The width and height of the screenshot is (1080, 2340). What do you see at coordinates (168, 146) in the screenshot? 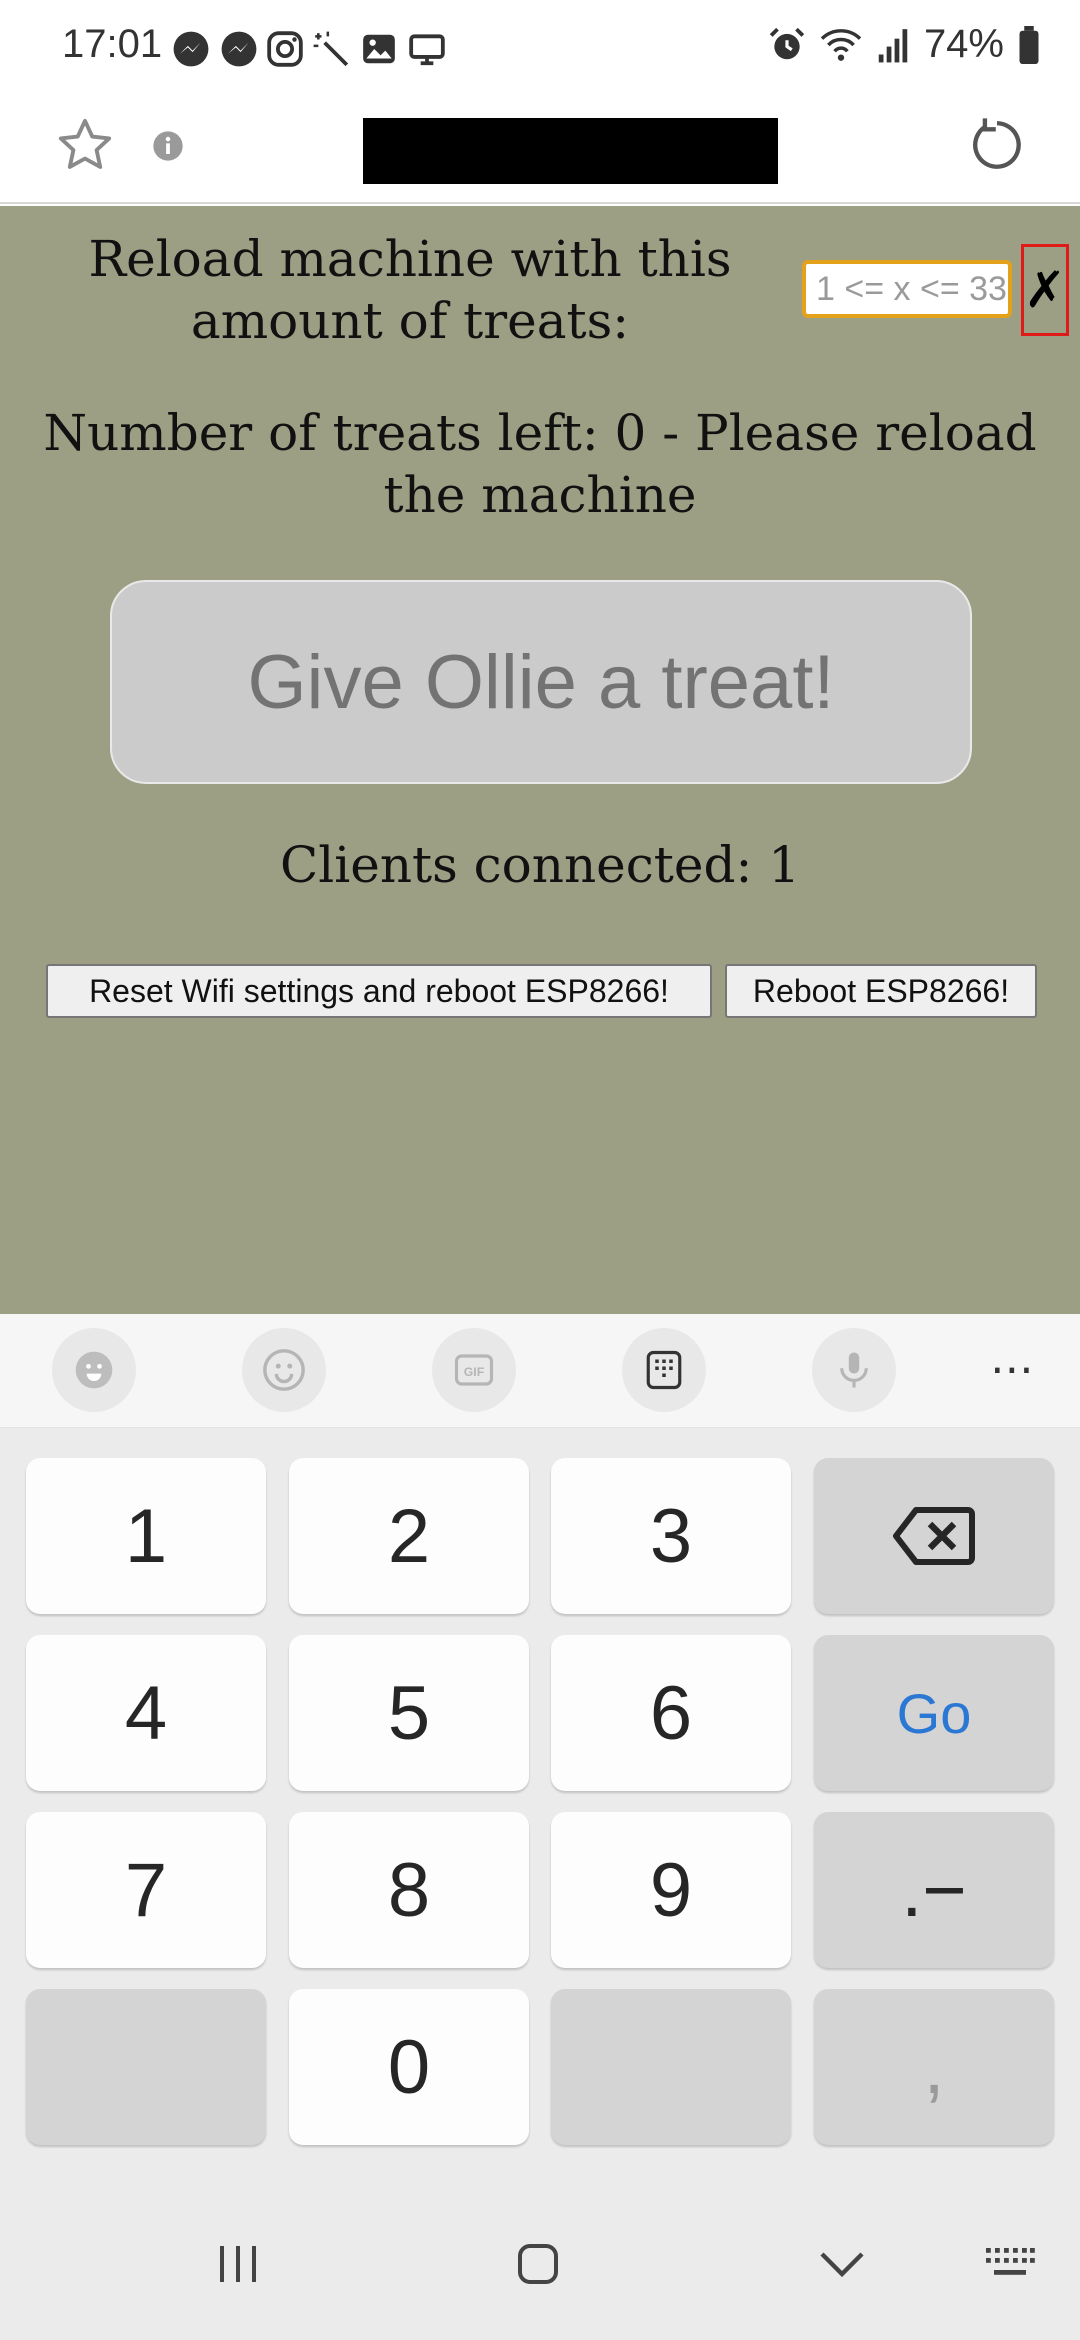
I see `info-icon` at bounding box center [168, 146].